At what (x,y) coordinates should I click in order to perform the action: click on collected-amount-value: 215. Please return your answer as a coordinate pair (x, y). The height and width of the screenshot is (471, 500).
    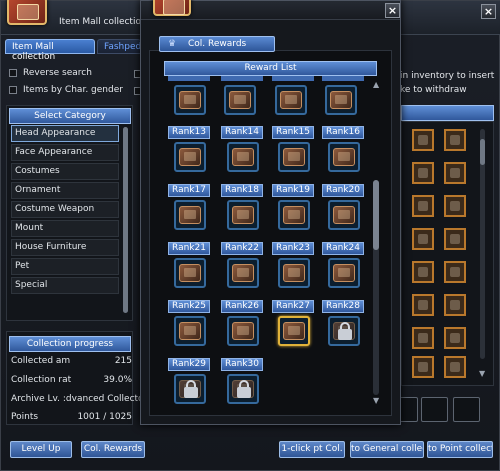
    Looking at the image, I should click on (123, 361).